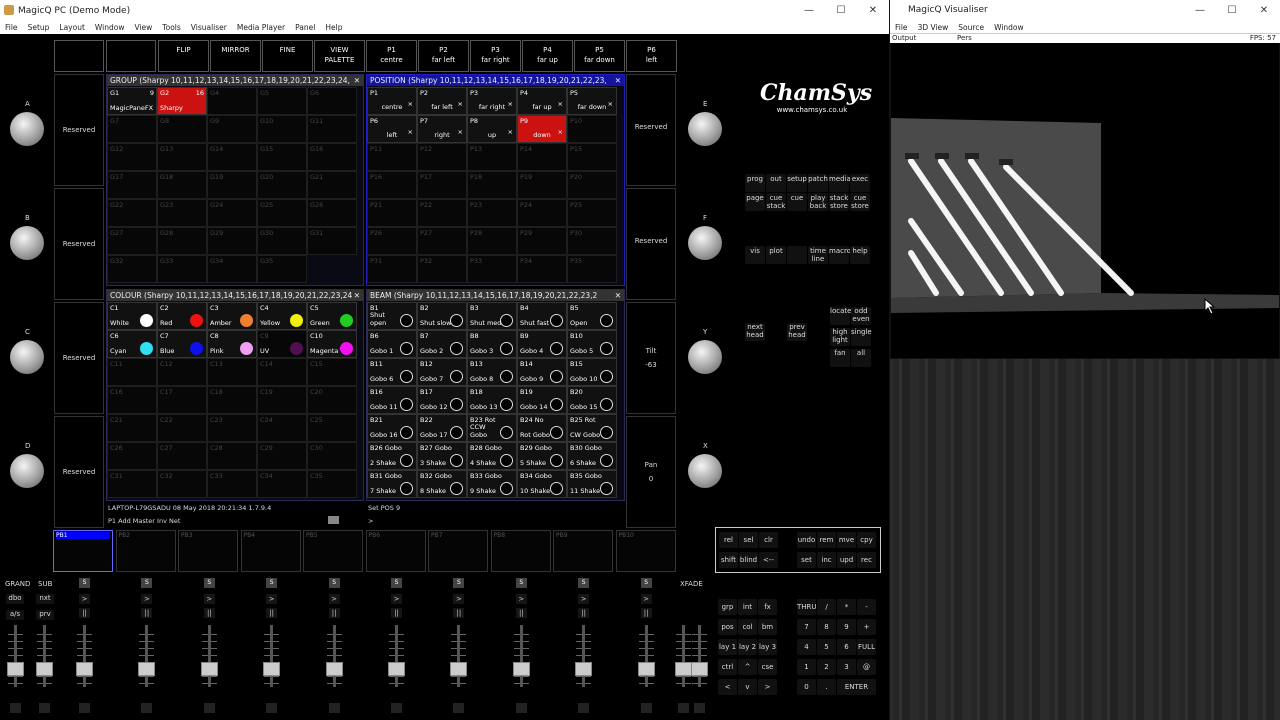  What do you see at coordinates (797, 255) in the screenshot?
I see `window-button` at bounding box center [797, 255].